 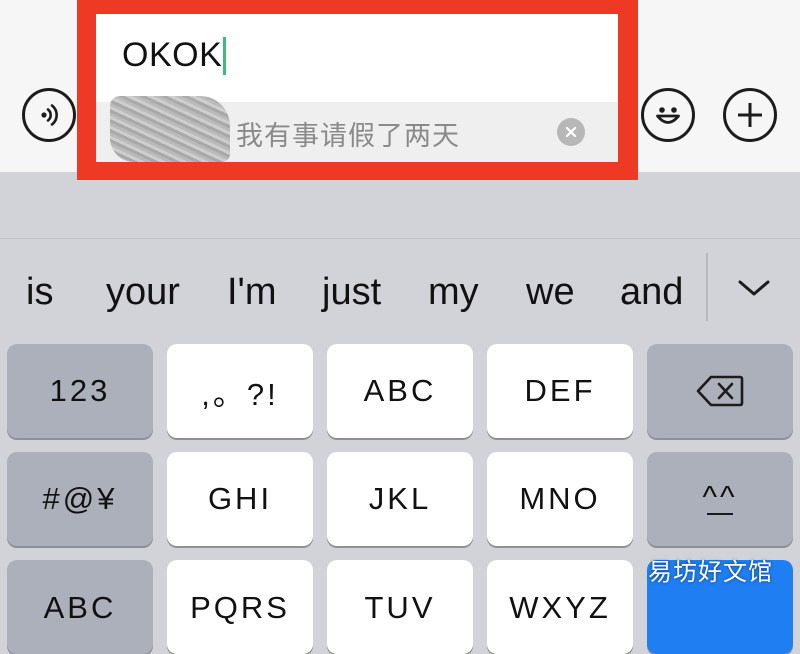 I want to click on more-button, so click(x=750, y=115).